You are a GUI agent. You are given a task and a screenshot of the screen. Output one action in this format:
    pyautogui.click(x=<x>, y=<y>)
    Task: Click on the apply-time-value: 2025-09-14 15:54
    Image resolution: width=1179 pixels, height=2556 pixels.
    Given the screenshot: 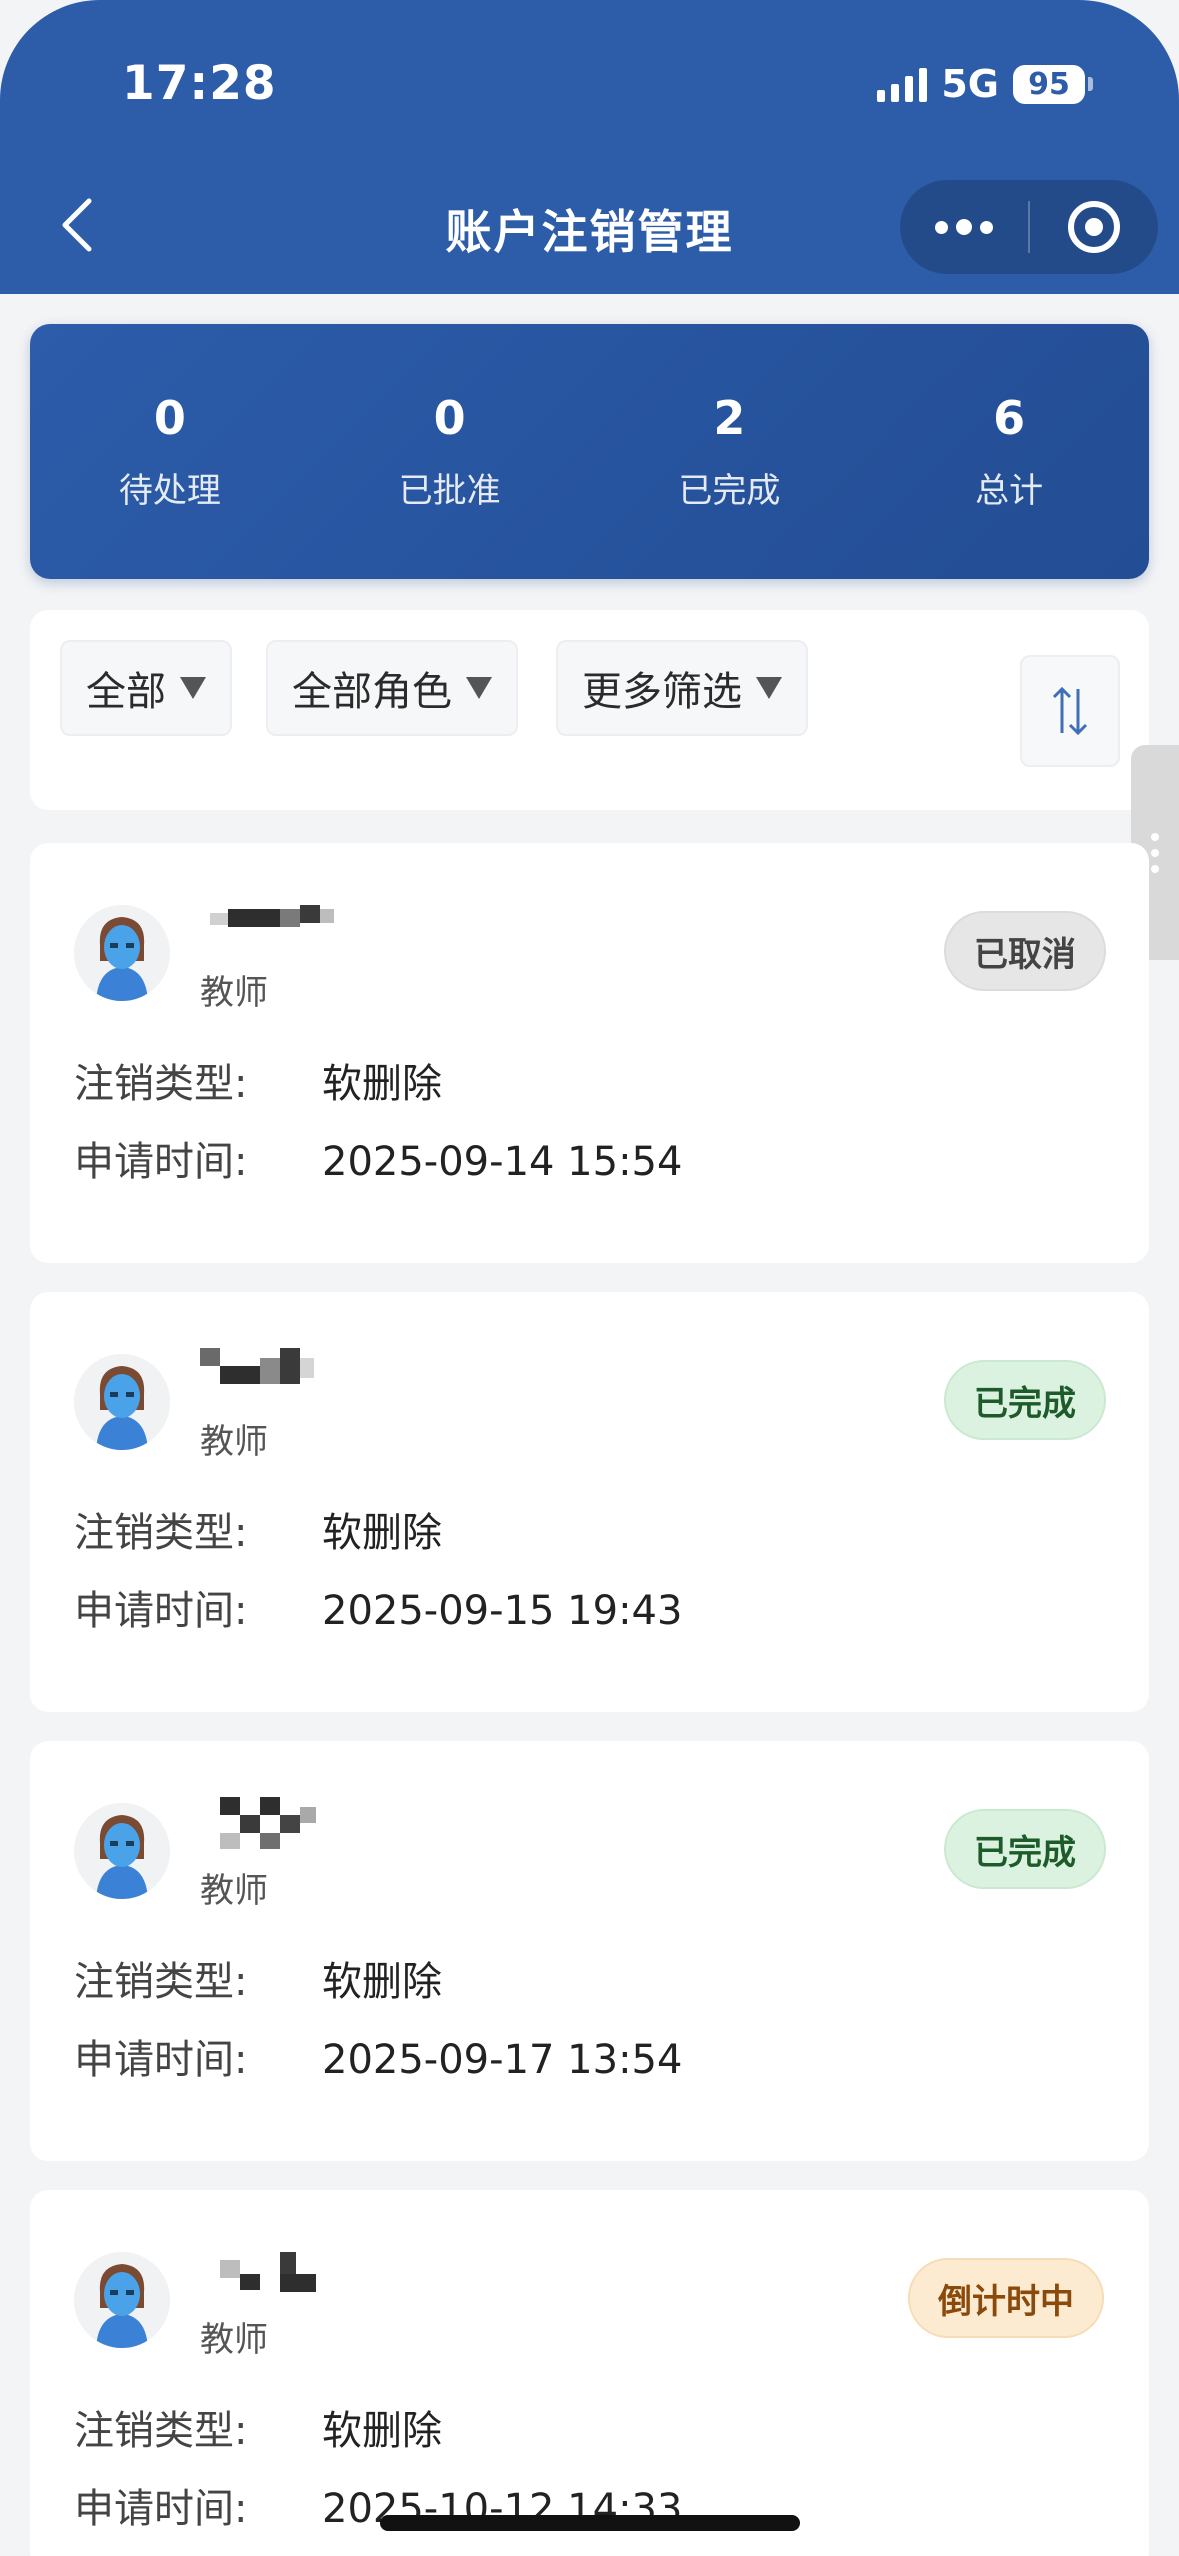 What is the action you would take?
    pyautogui.click(x=502, y=1162)
    